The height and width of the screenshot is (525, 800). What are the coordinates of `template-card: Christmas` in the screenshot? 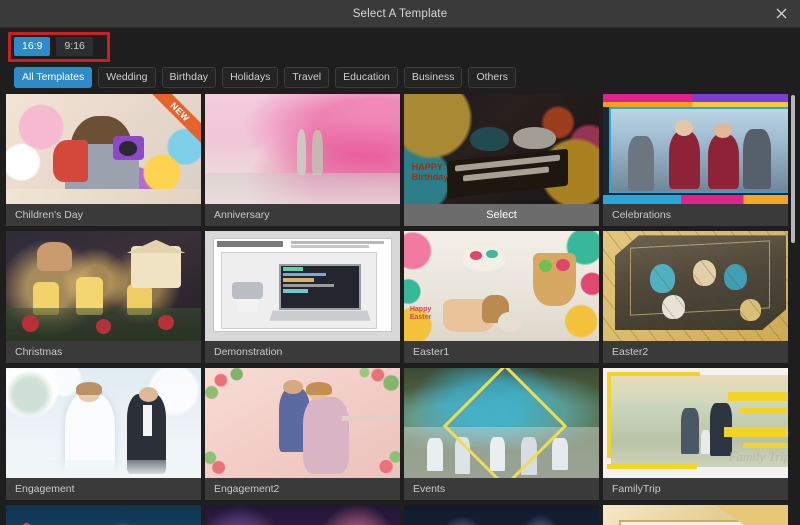 It's located at (103, 297).